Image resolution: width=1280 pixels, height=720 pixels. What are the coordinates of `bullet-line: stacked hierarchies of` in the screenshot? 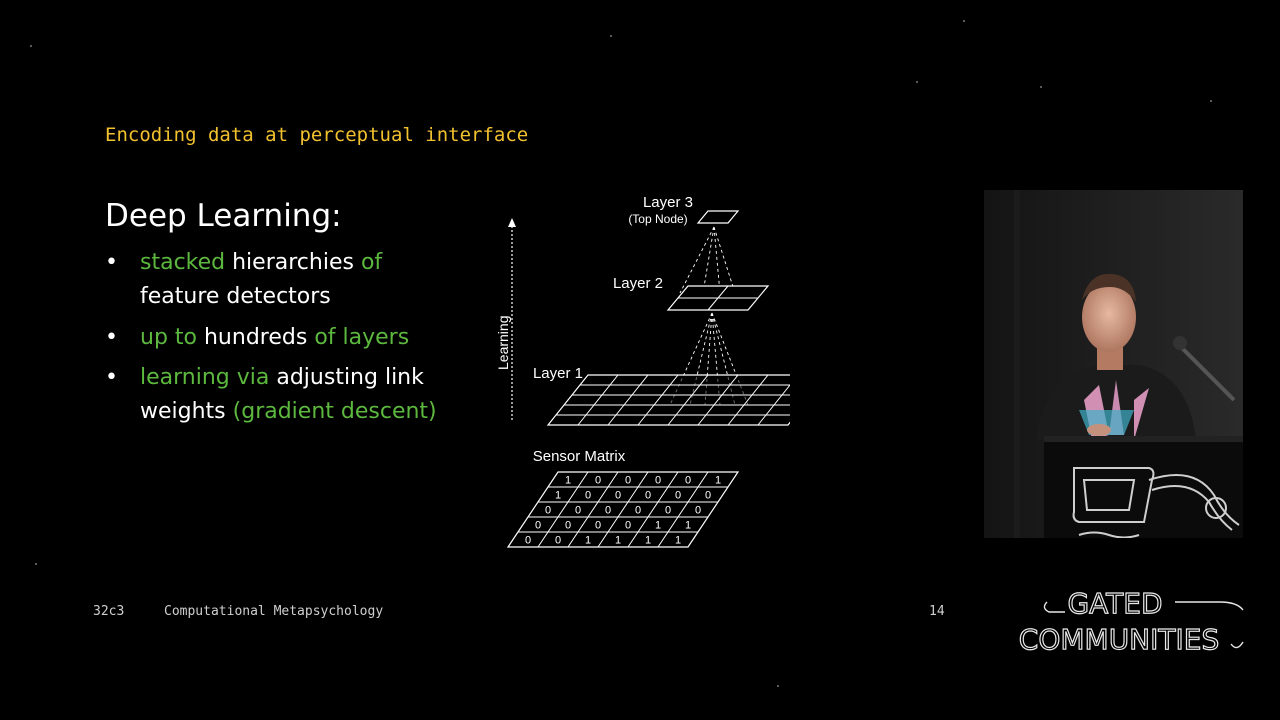 It's located at (261, 263).